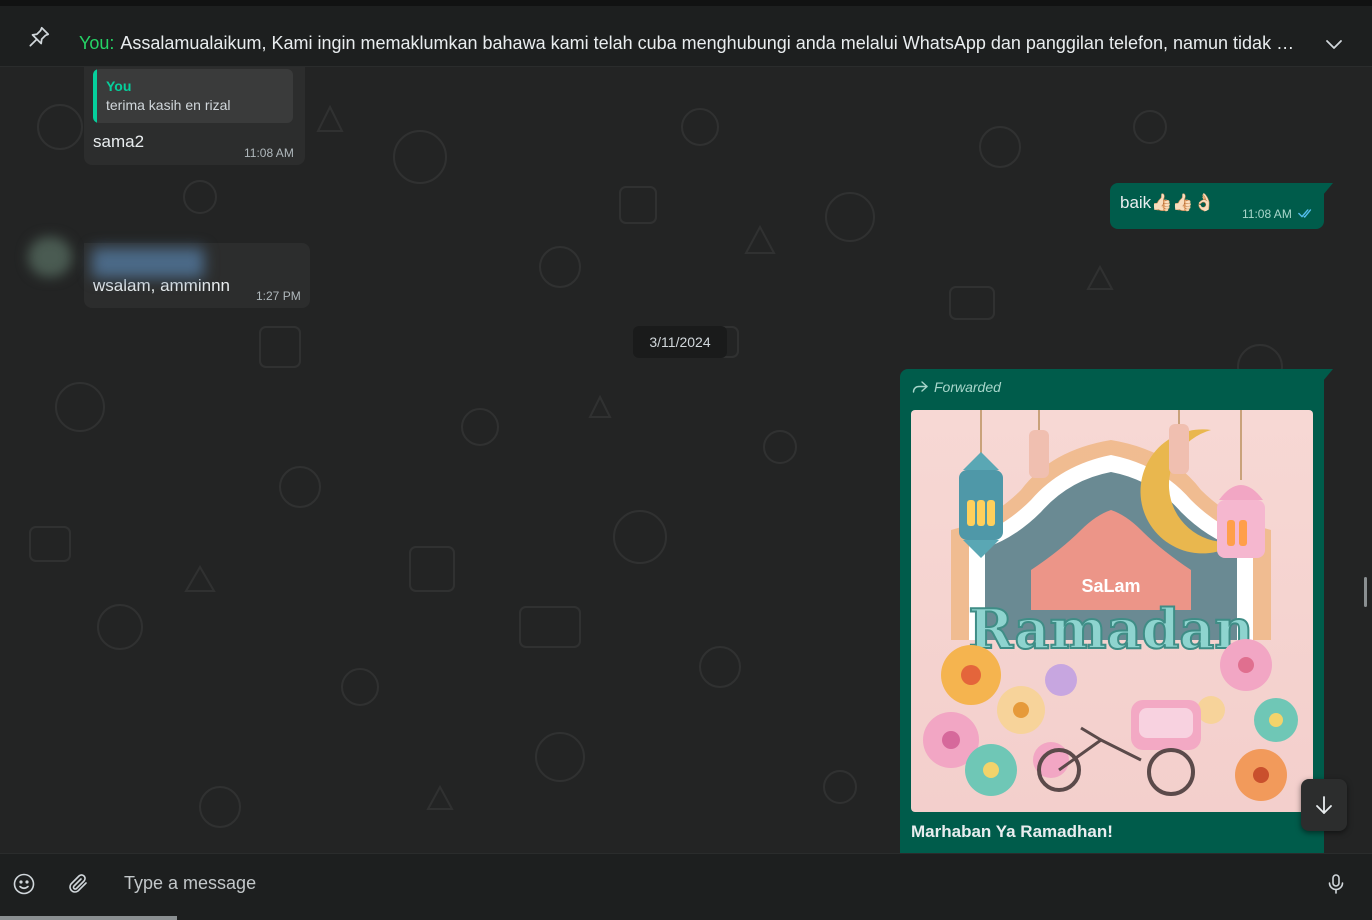 The height and width of the screenshot is (920, 1372). What do you see at coordinates (1336, 884) in the screenshot?
I see `microphone-icon` at bounding box center [1336, 884].